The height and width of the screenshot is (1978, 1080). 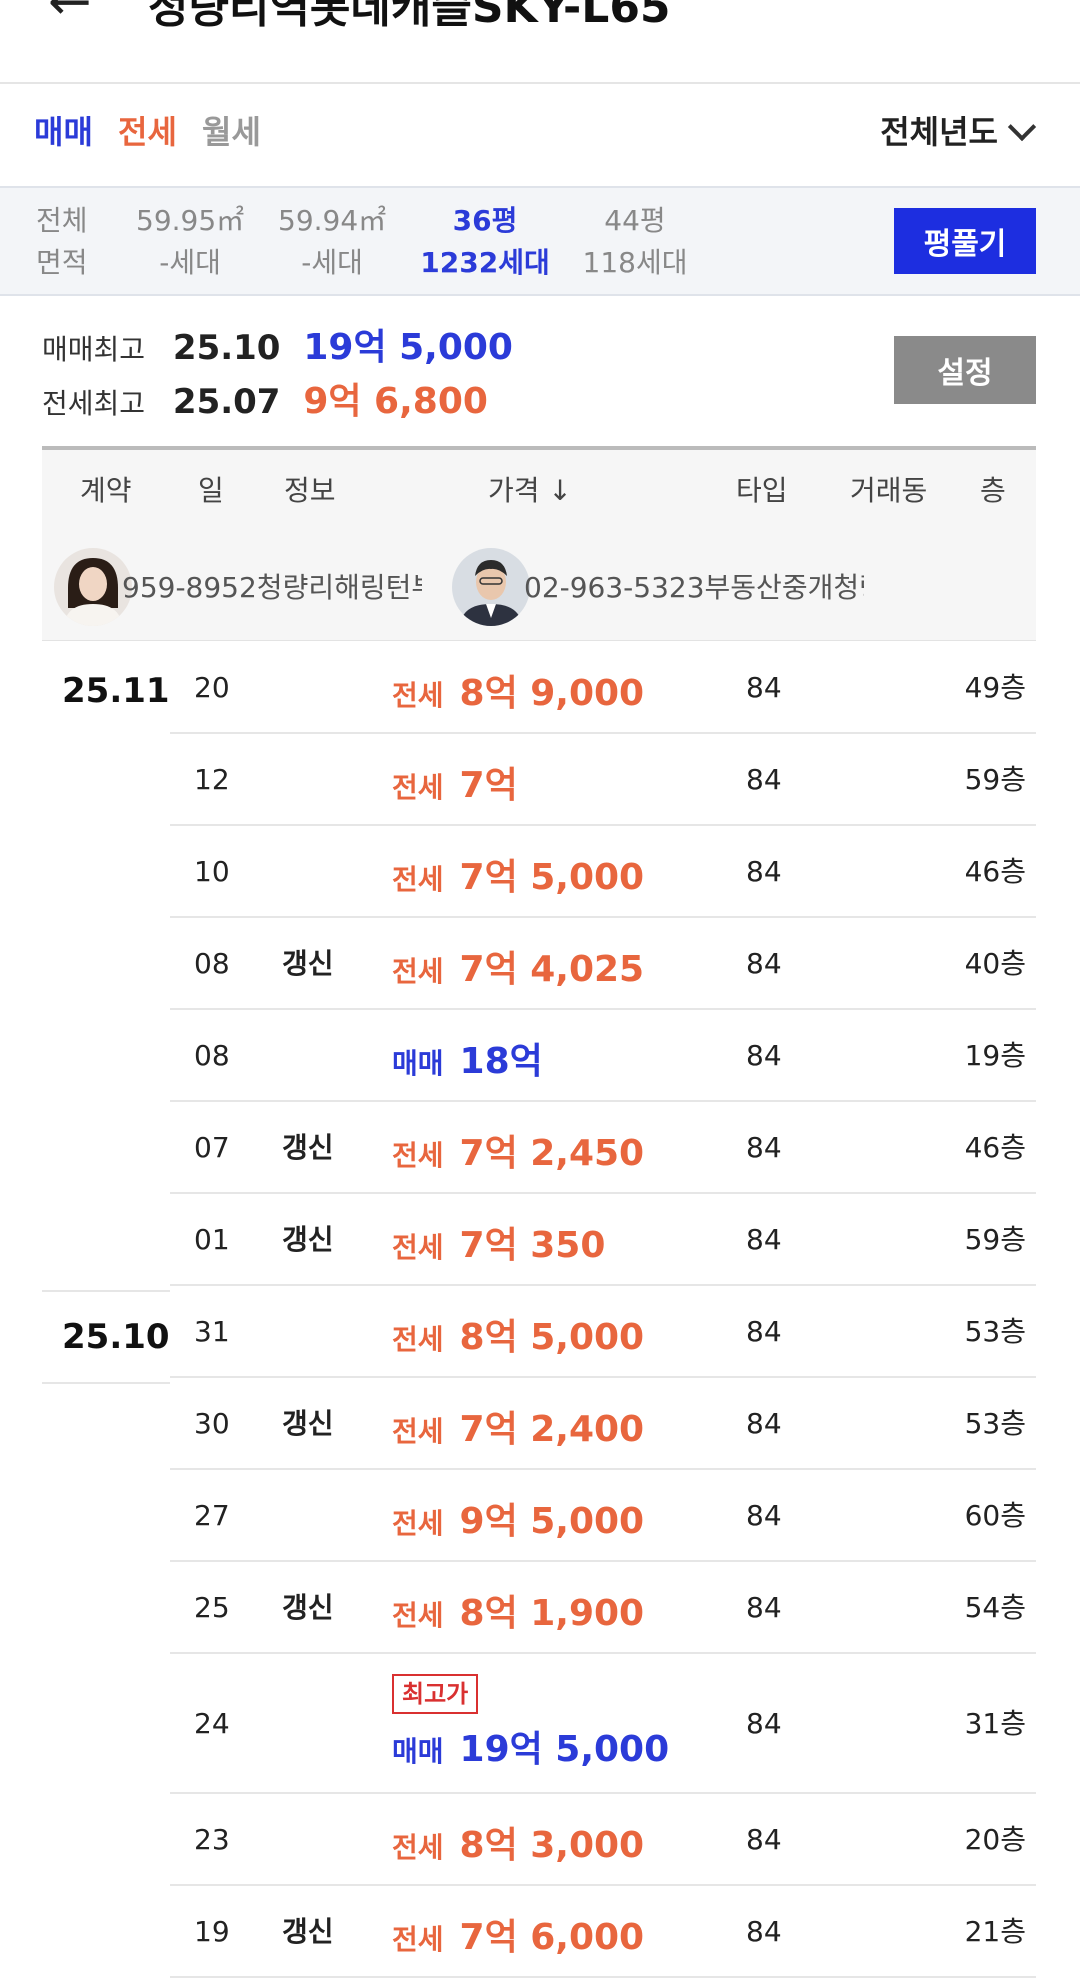 What do you see at coordinates (965, 370) in the screenshot?
I see `settings-button: 설정` at bounding box center [965, 370].